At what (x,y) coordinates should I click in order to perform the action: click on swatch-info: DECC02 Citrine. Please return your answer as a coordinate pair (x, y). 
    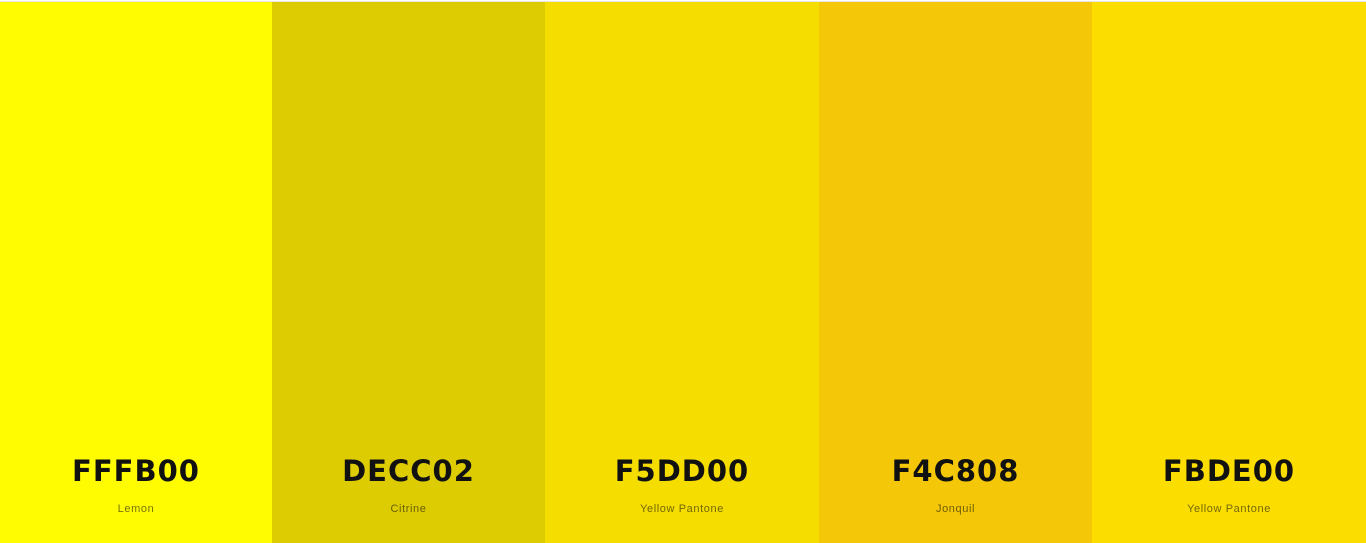
    Looking at the image, I should click on (408, 485).